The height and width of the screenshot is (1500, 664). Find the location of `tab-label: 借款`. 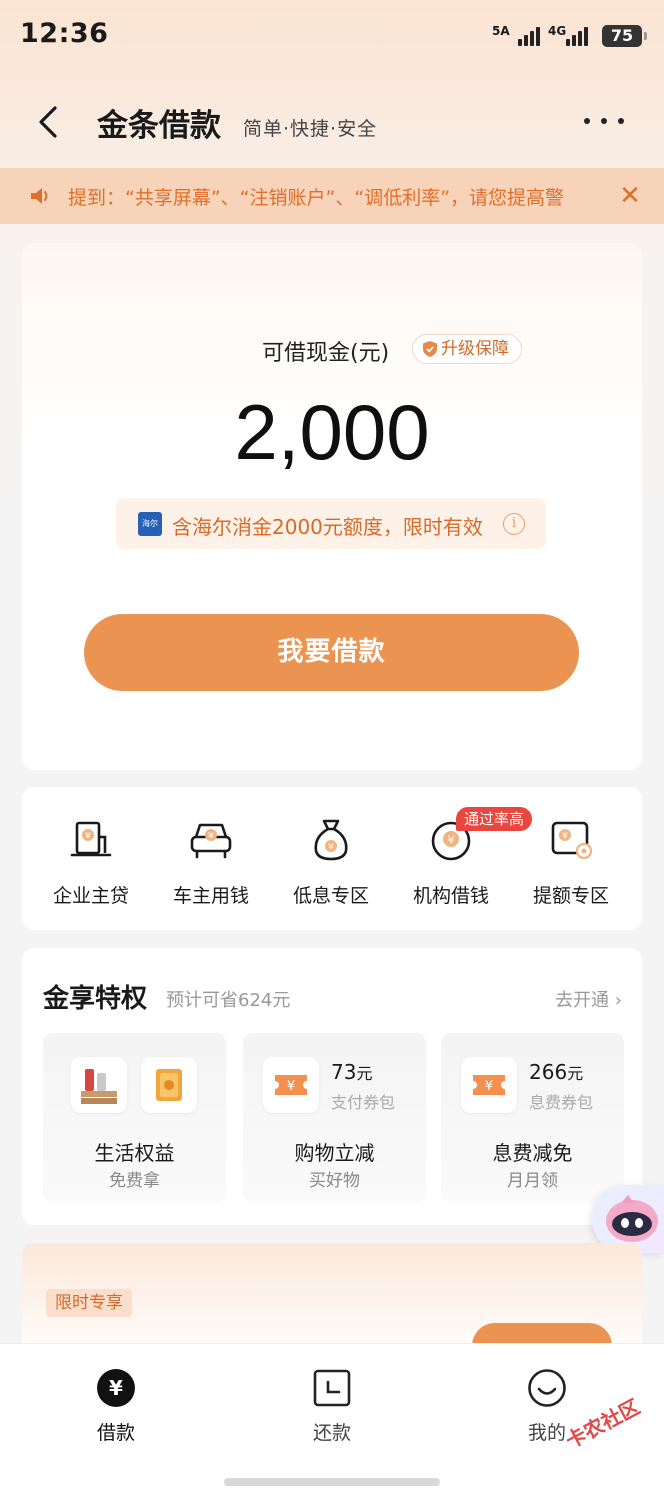

tab-label: 借款 is located at coordinates (115, 1433).